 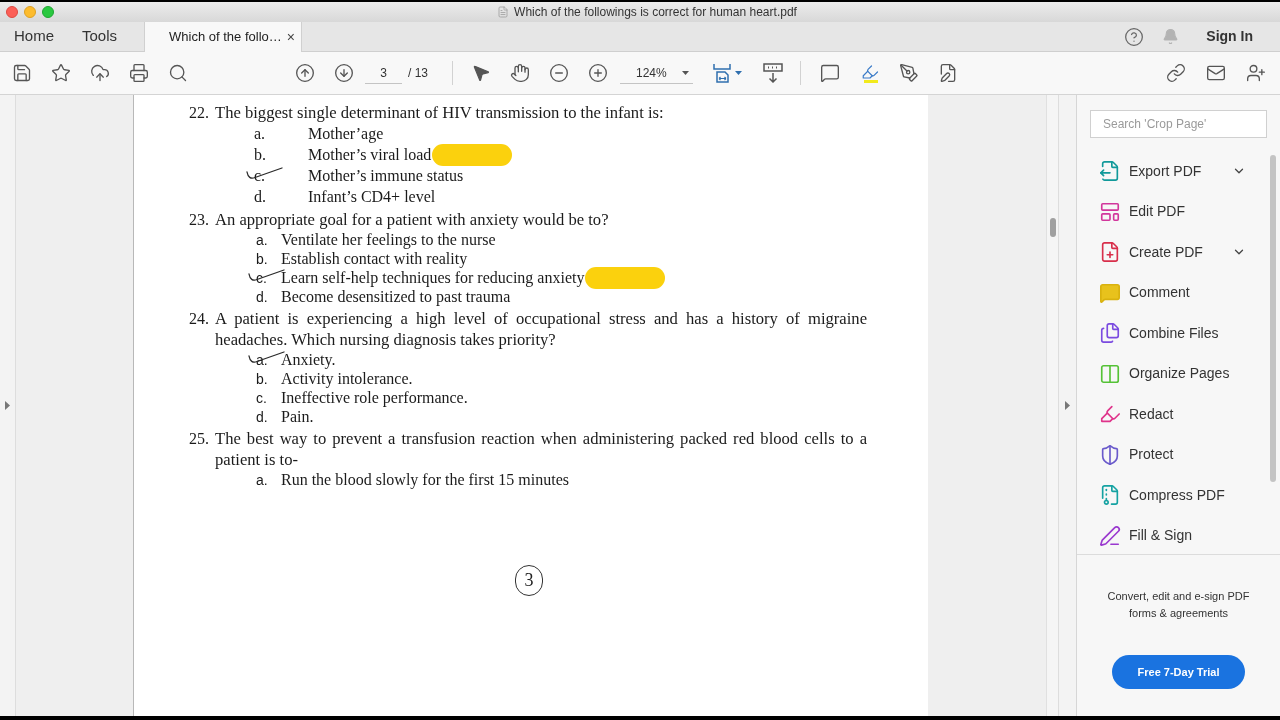 I want to click on option-text: Infant’s CD4+ level, so click(x=372, y=196).